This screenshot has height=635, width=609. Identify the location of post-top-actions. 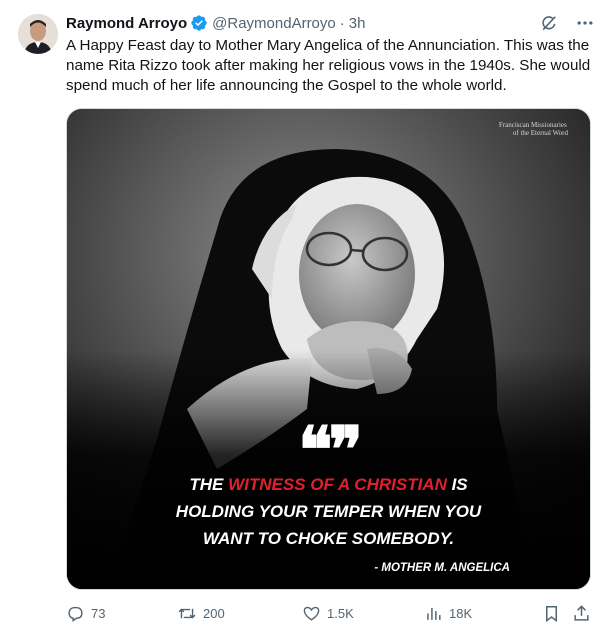
(567, 23).